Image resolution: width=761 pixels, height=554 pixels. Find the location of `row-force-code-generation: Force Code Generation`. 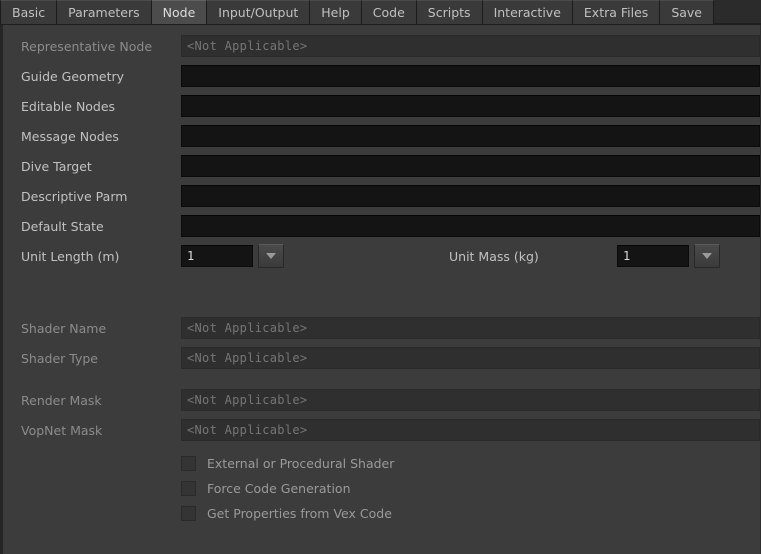

row-force-code-generation: Force Code Generation is located at coordinates (381, 488).